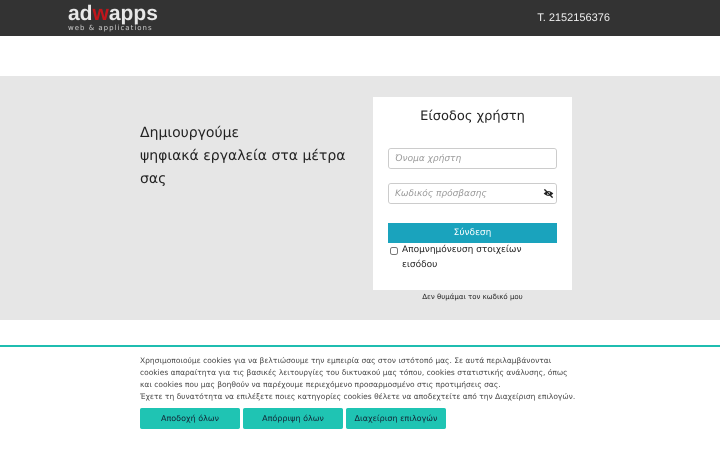 The height and width of the screenshot is (450, 720). Describe the element at coordinates (396, 418) in the screenshot. I see `cookie-button: Διαχείριση επιλογών` at that location.